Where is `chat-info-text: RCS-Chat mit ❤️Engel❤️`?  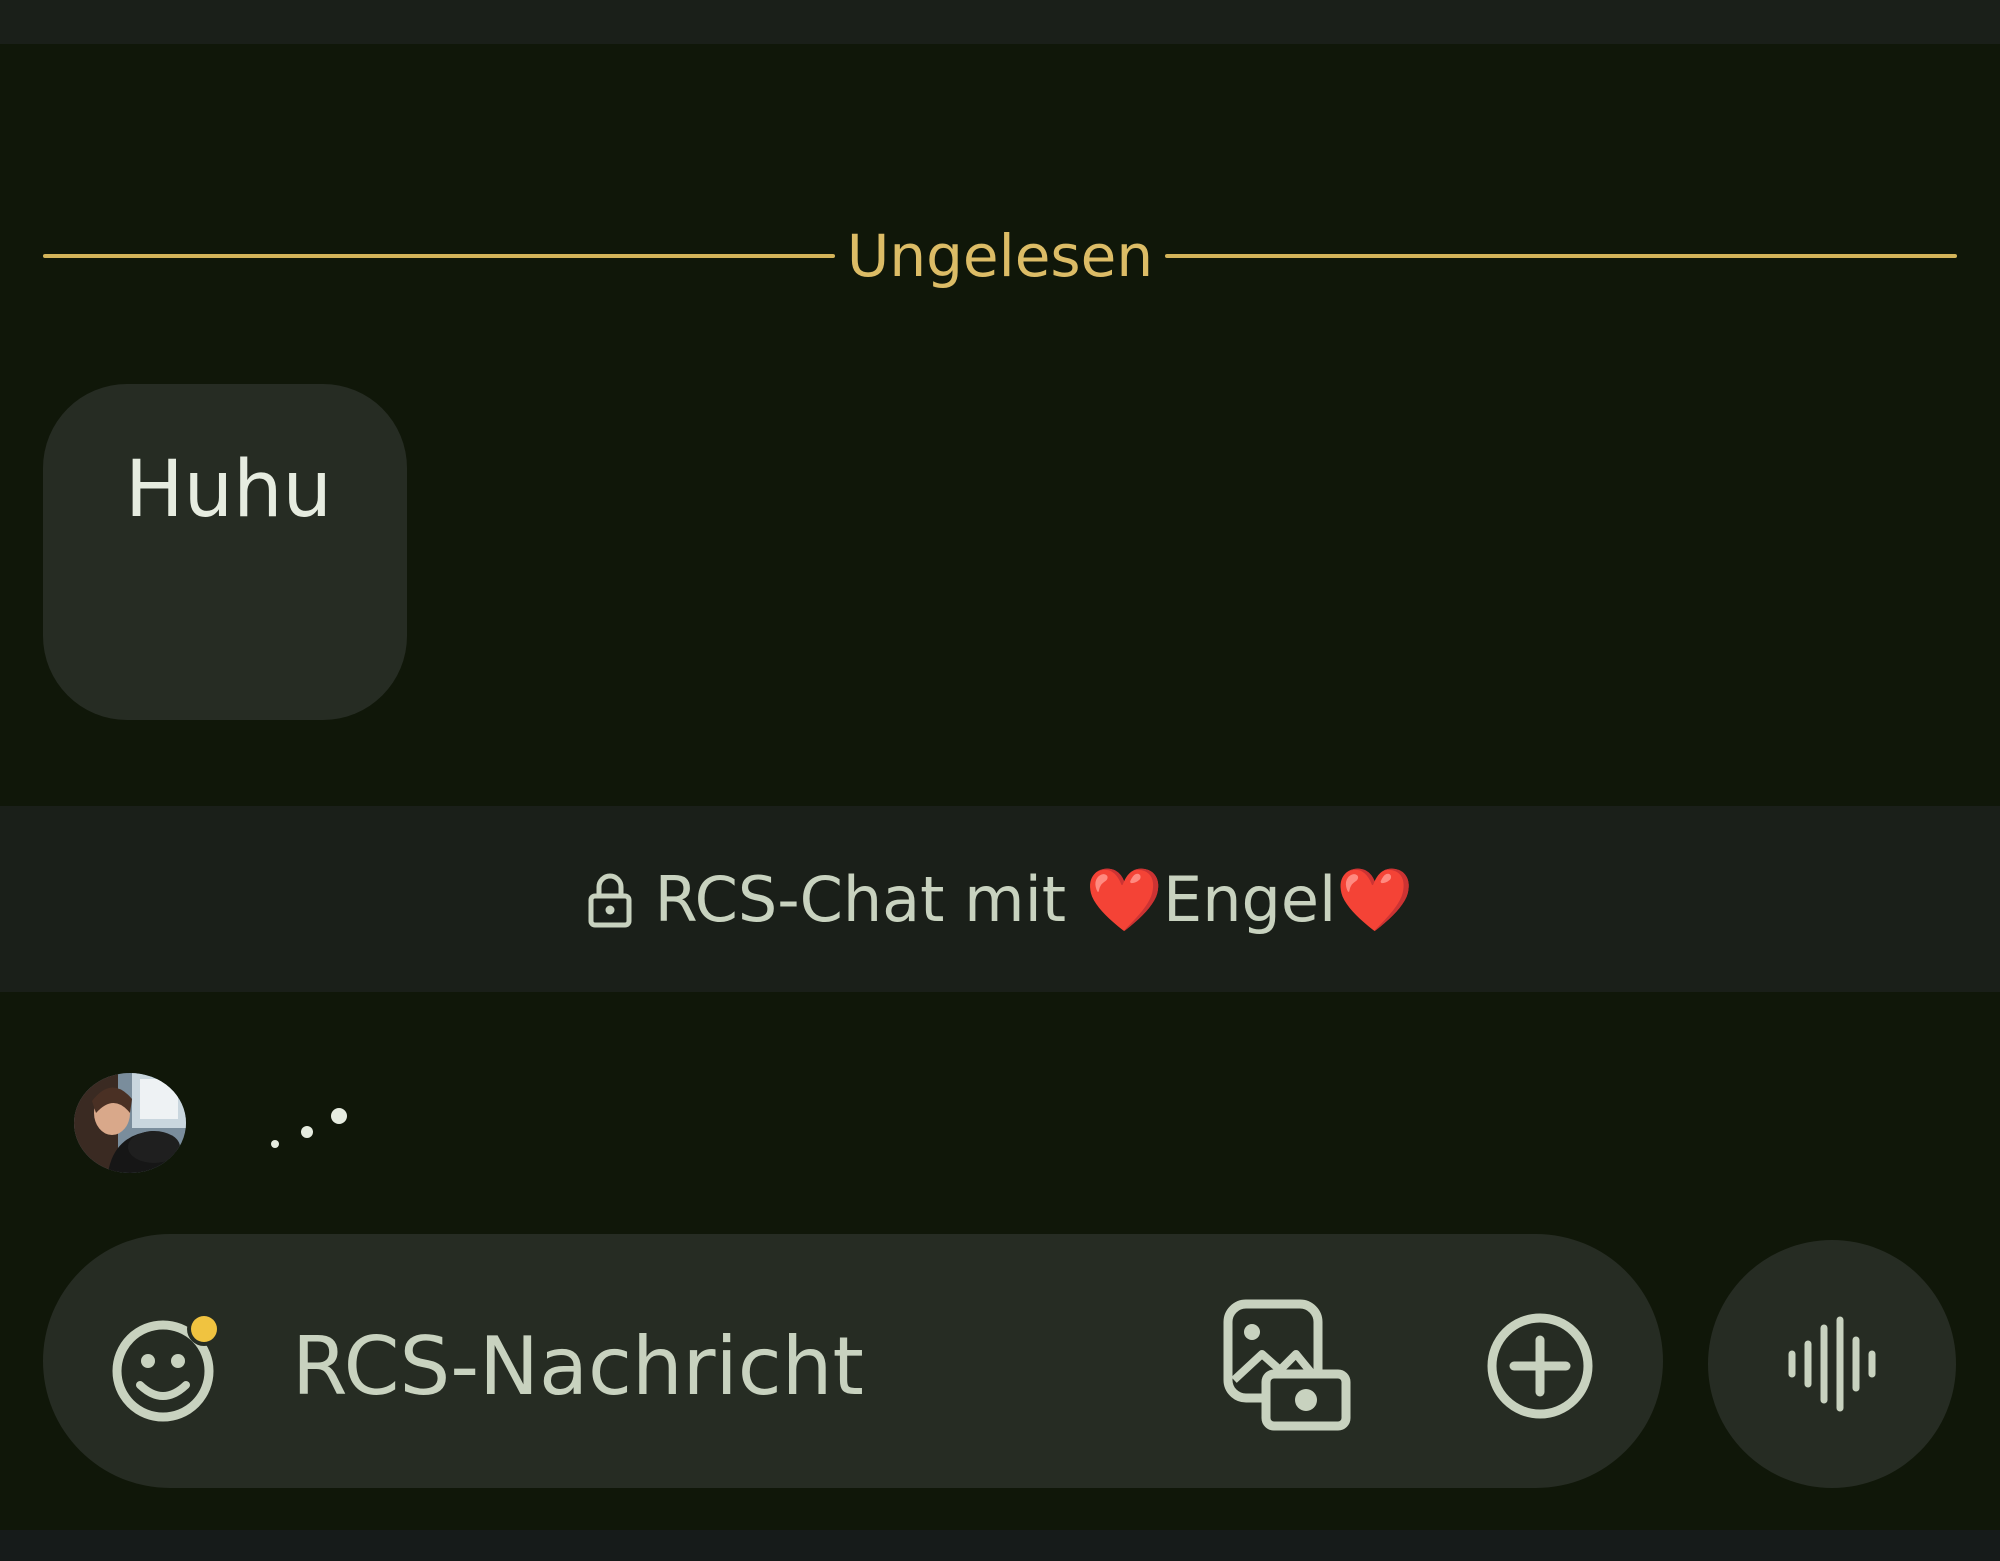 chat-info-text: RCS-Chat mit ❤️Engel❤️ is located at coordinates (1034, 899).